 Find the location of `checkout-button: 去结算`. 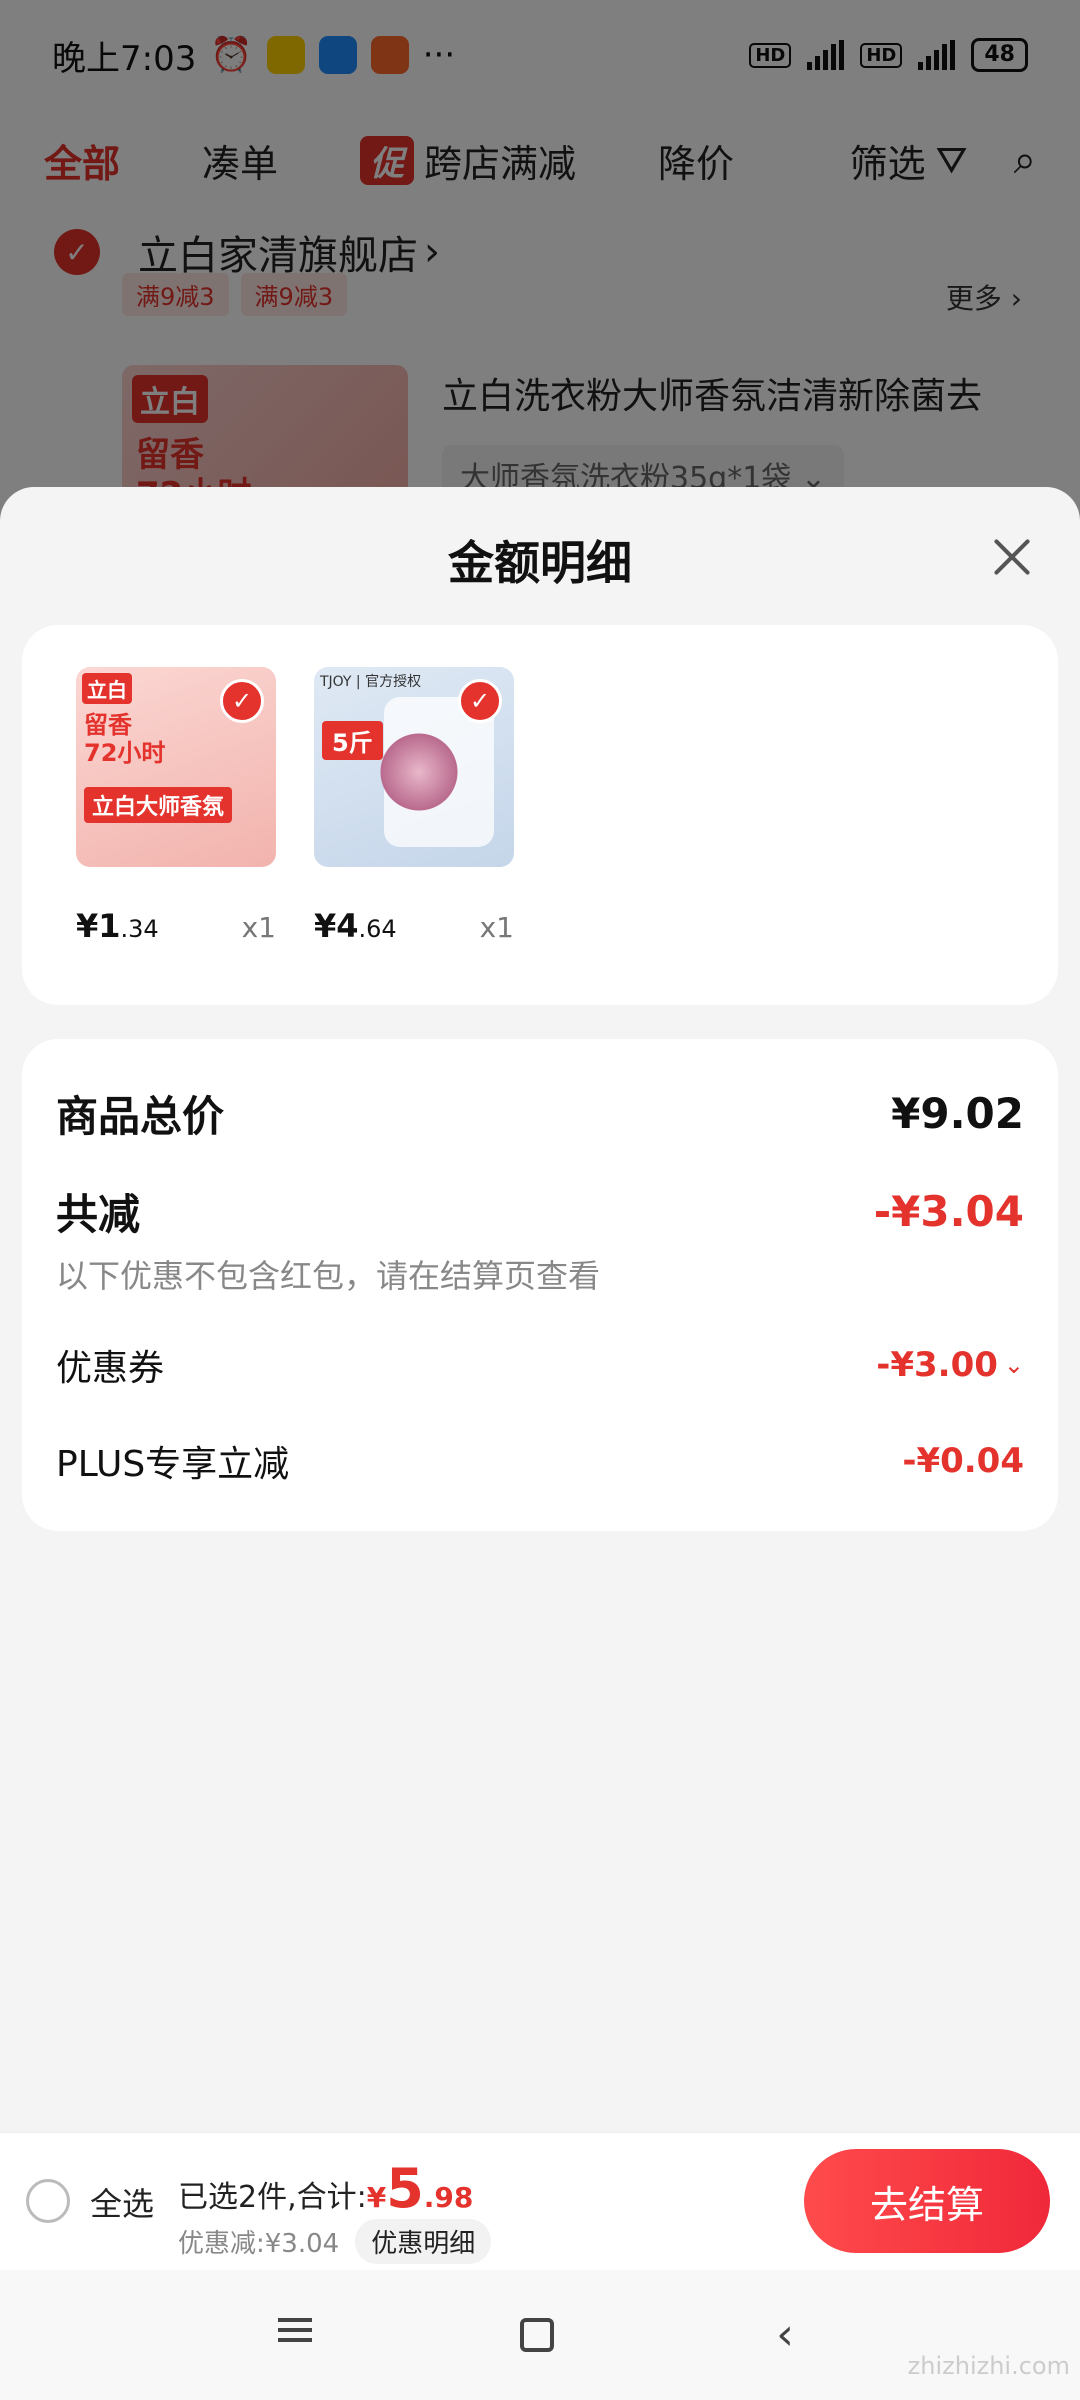

checkout-button: 去结算 is located at coordinates (927, 2201).